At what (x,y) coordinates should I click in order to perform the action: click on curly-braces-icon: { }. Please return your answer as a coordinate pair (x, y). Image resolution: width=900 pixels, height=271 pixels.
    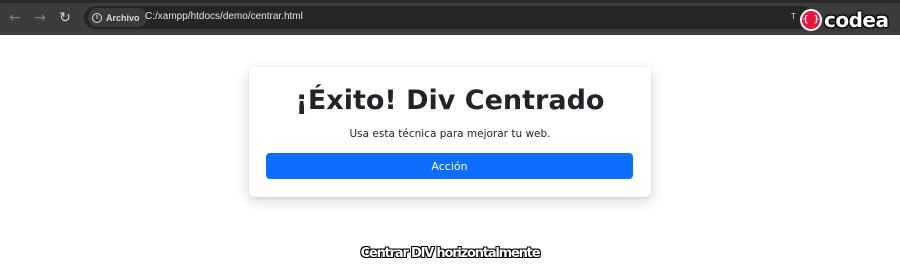
    Looking at the image, I should click on (811, 19).